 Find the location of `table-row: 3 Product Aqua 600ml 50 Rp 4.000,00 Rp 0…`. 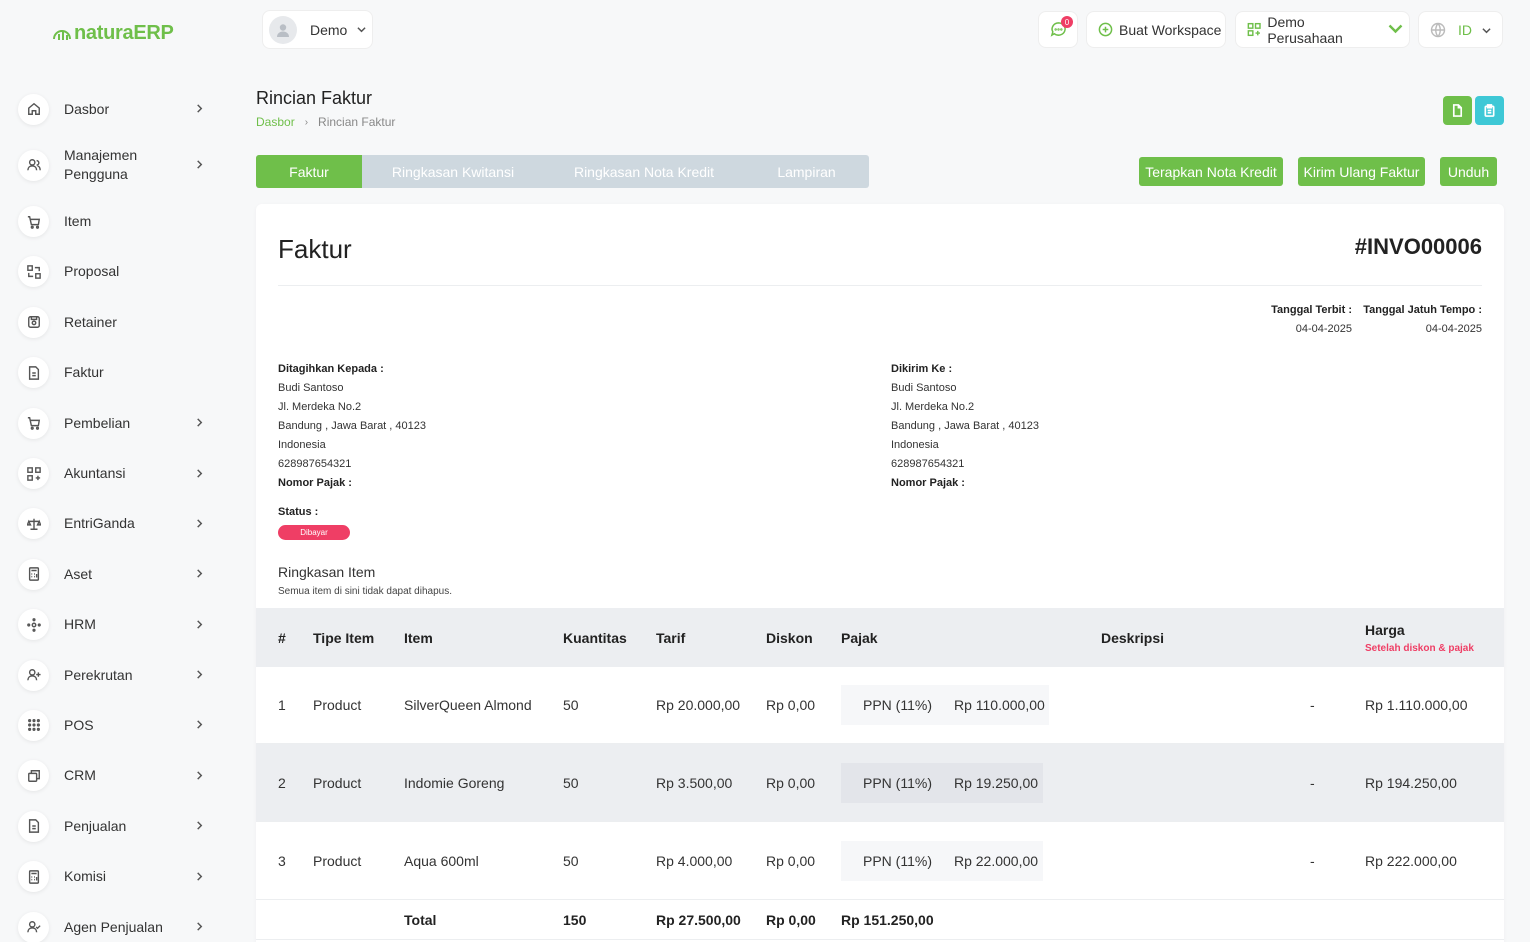

table-row: 3 Product Aqua 600ml 50 Rp 4.000,00 Rp 0… is located at coordinates (880, 861).